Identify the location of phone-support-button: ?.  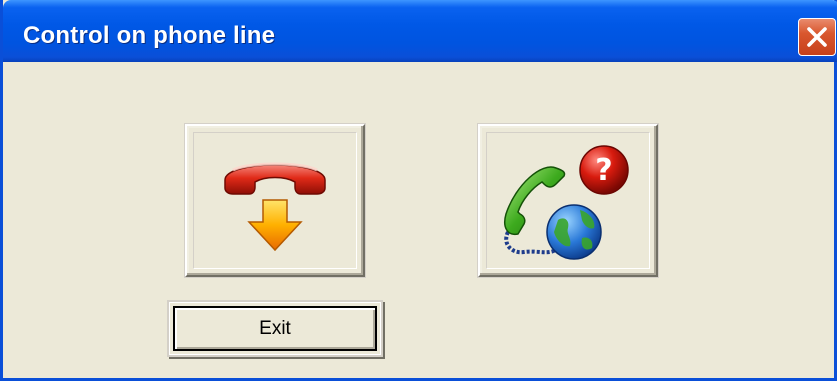
(568, 200).